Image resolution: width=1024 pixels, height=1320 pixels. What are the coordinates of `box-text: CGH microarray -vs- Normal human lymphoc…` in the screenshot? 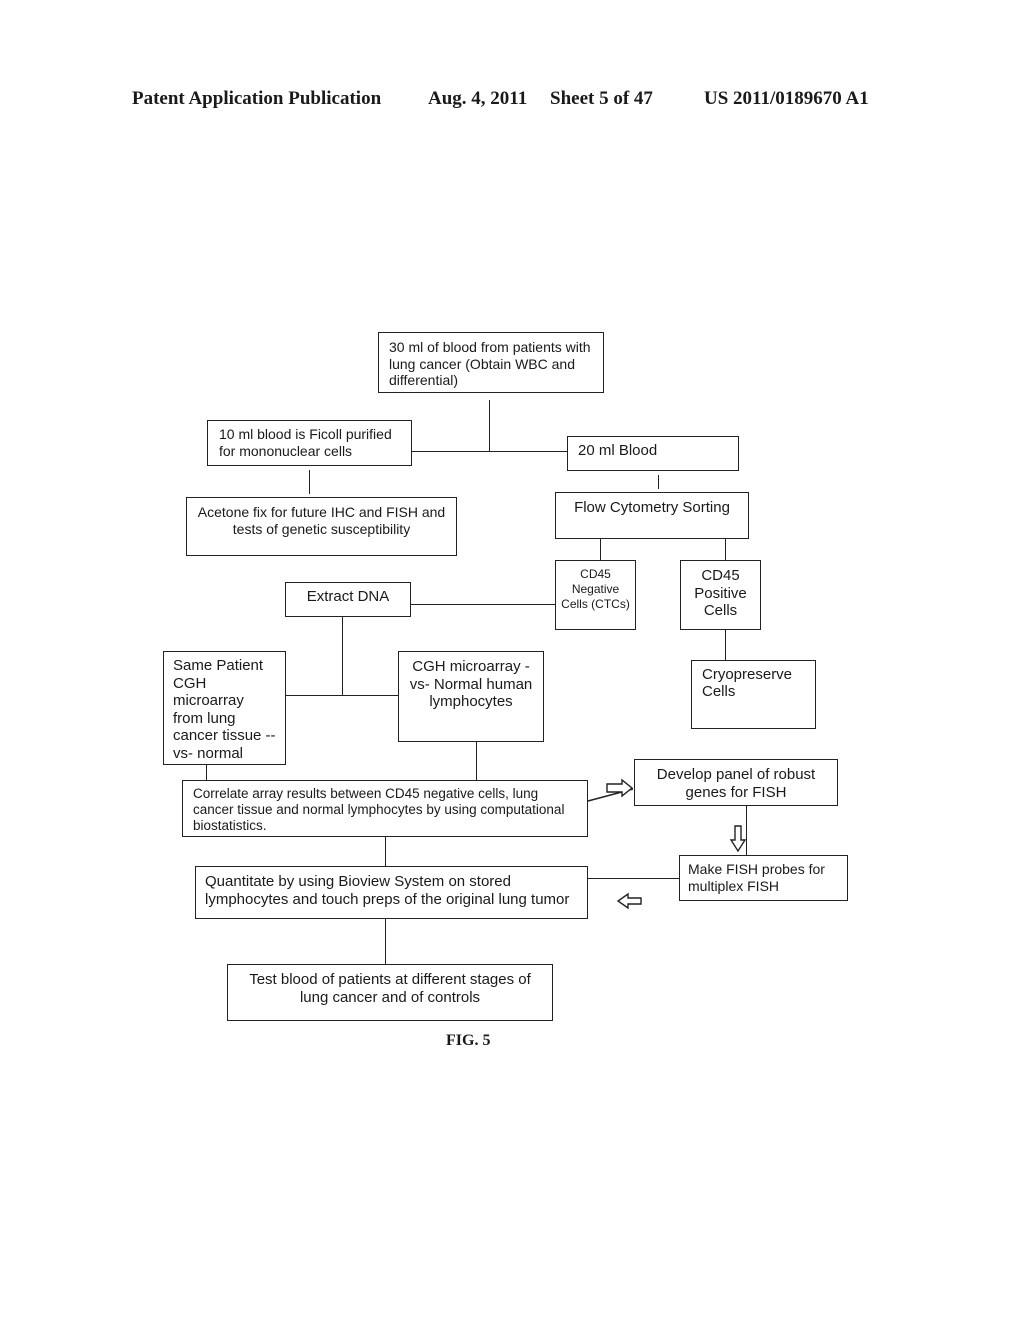 It's located at (471, 684).